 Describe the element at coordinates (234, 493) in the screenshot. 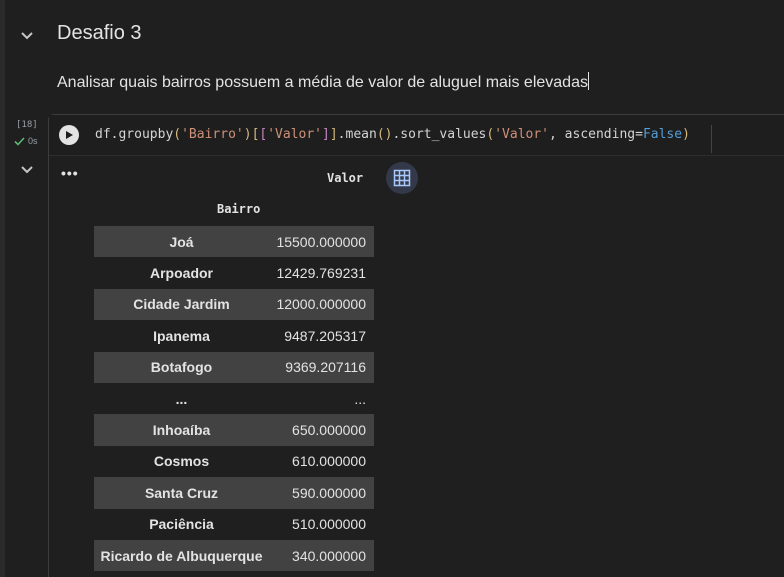

I see `table-row: Santa Cruz 590.000000` at that location.